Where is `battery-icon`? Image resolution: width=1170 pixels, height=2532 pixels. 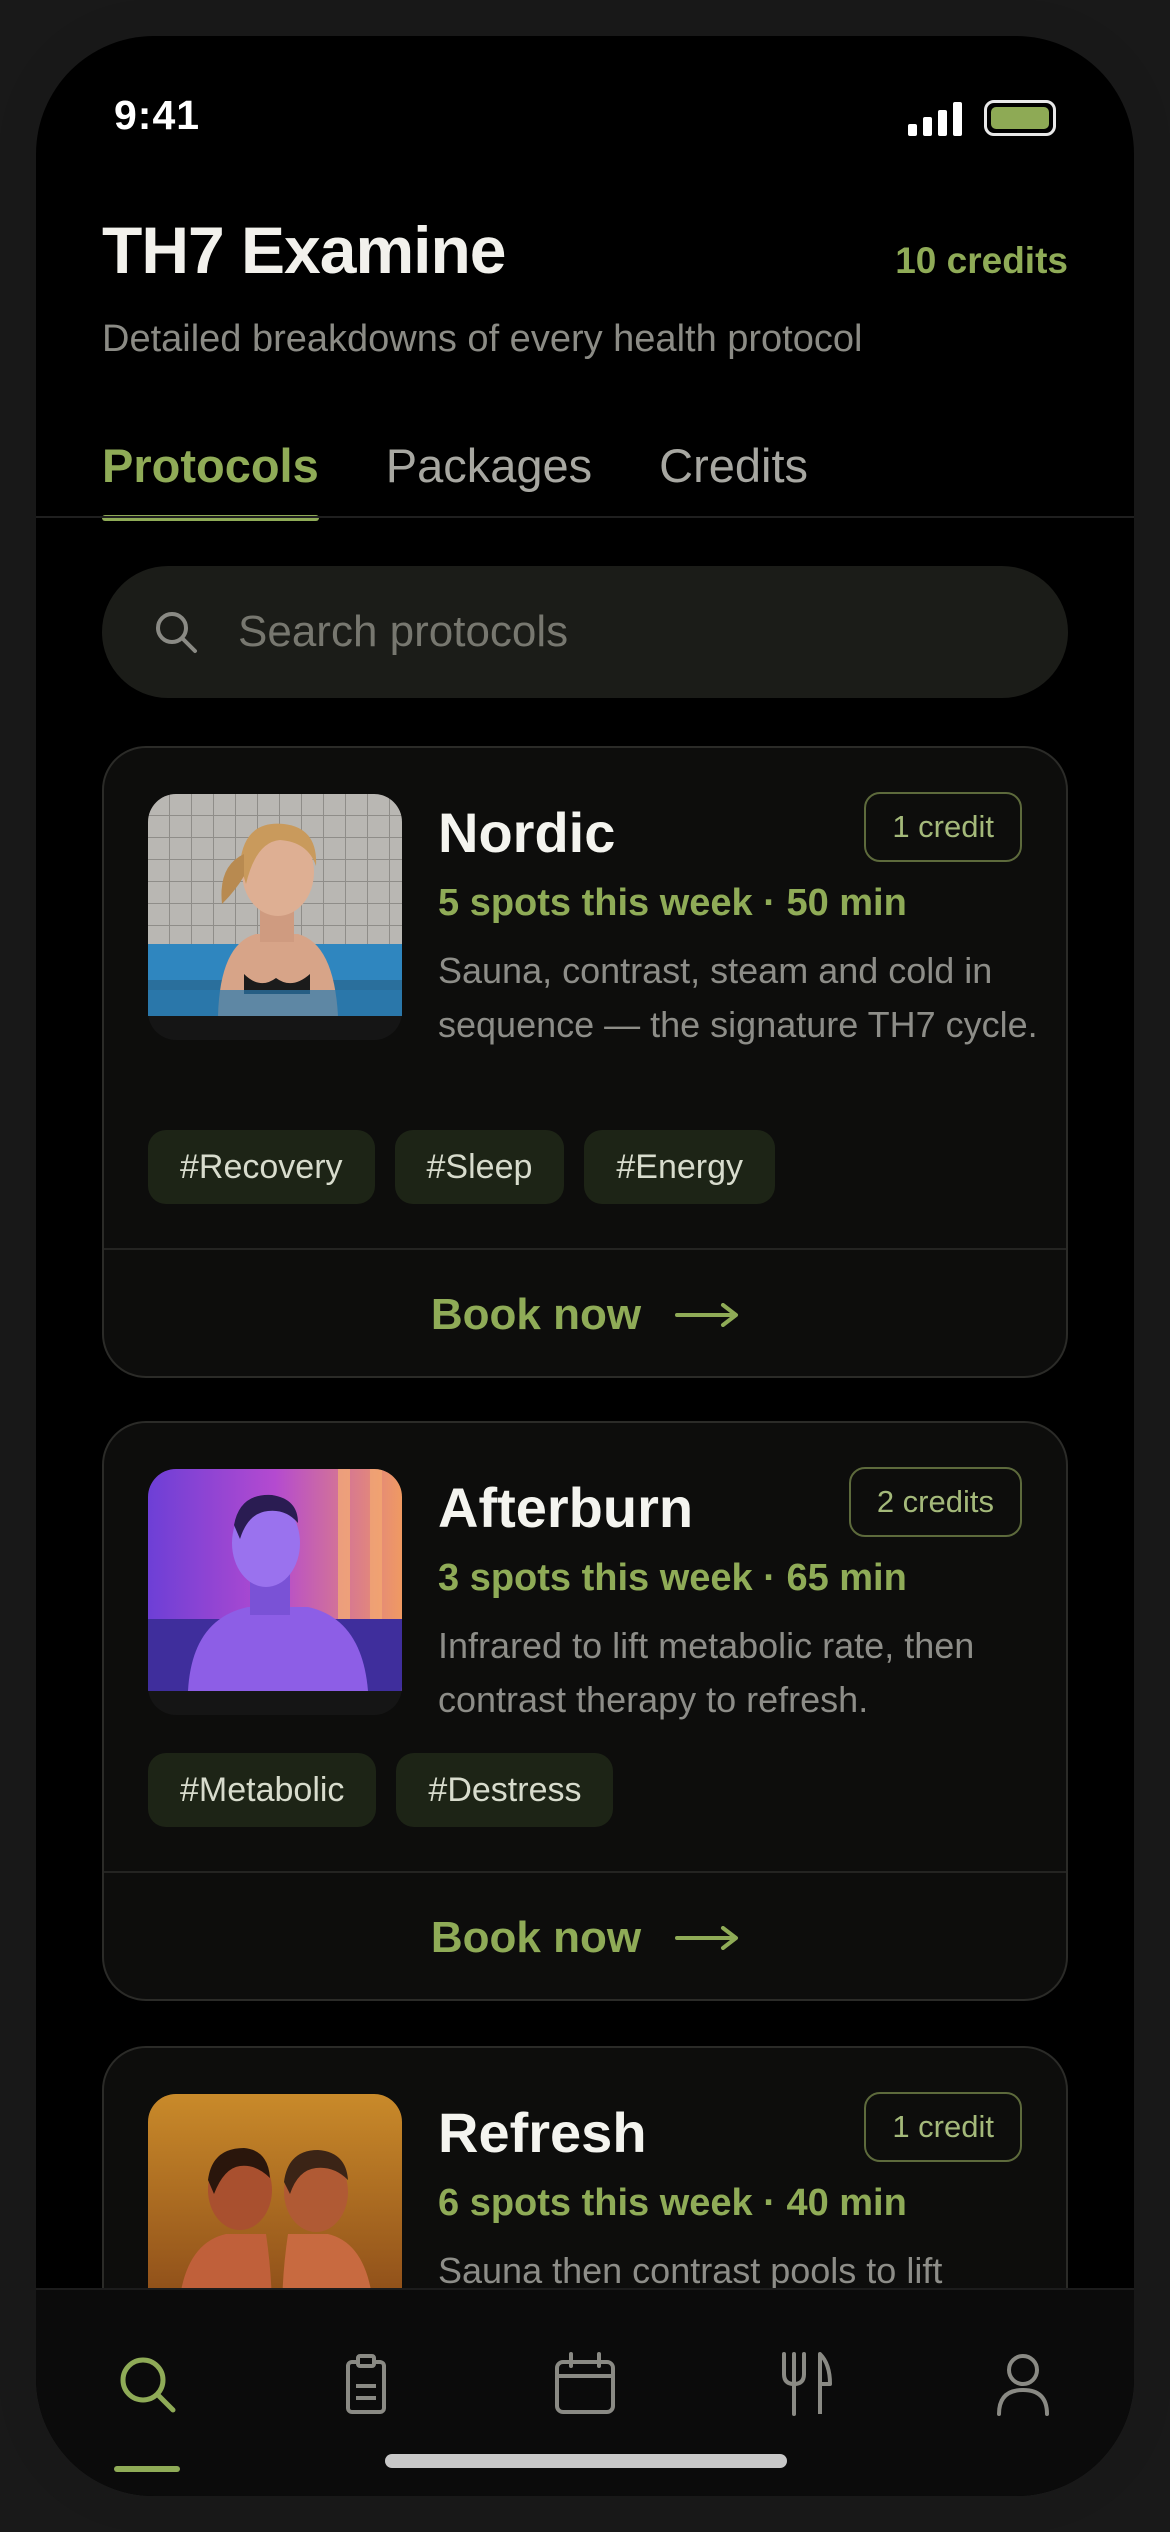
battery-icon is located at coordinates (1020, 118).